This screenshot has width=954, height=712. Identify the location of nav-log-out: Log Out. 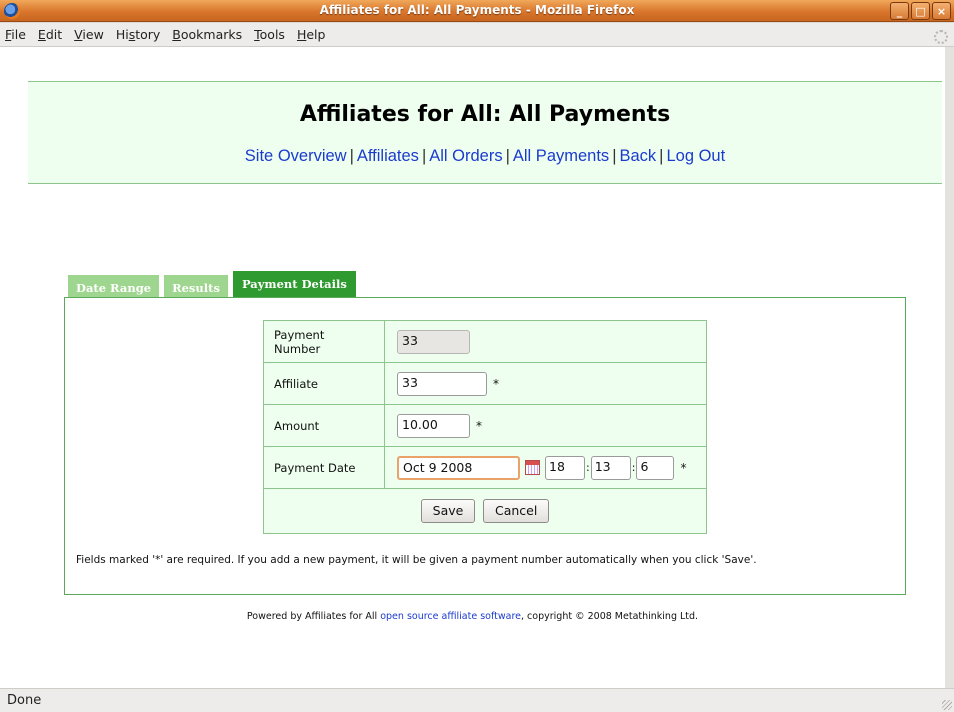
(695, 156).